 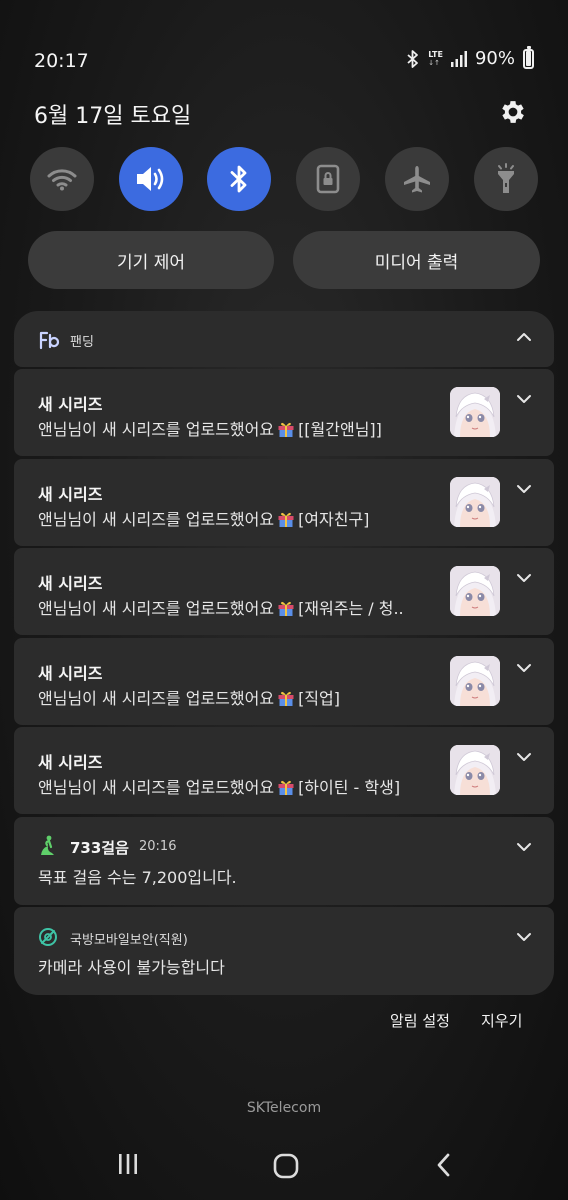 What do you see at coordinates (128, 1164) in the screenshot?
I see `recent-apps-icon` at bounding box center [128, 1164].